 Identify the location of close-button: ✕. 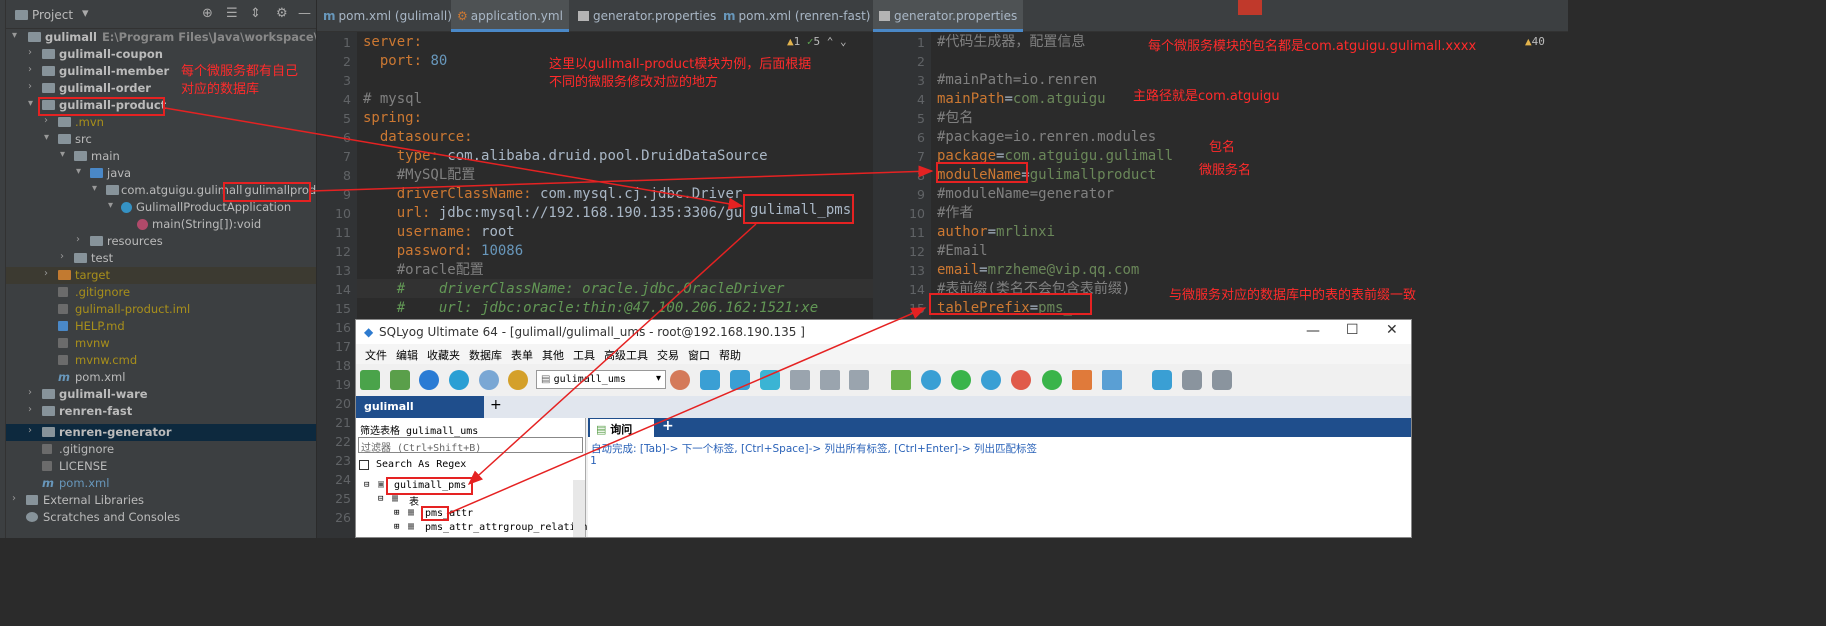
(1392, 330).